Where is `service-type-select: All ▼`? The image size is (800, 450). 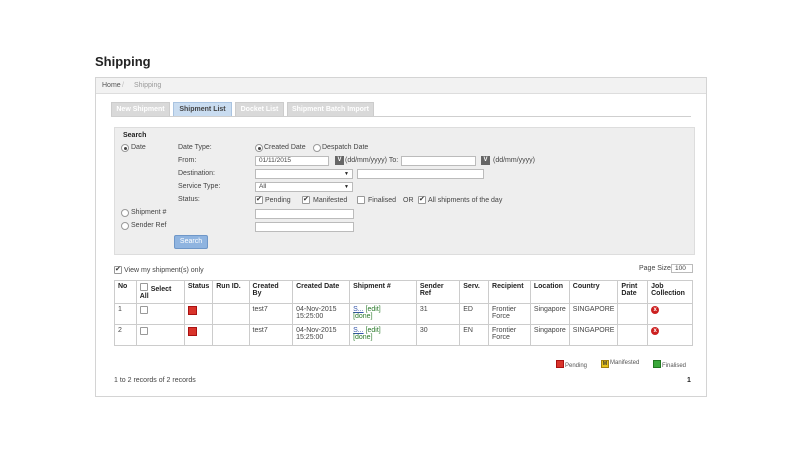 service-type-select: All ▼ is located at coordinates (304, 187).